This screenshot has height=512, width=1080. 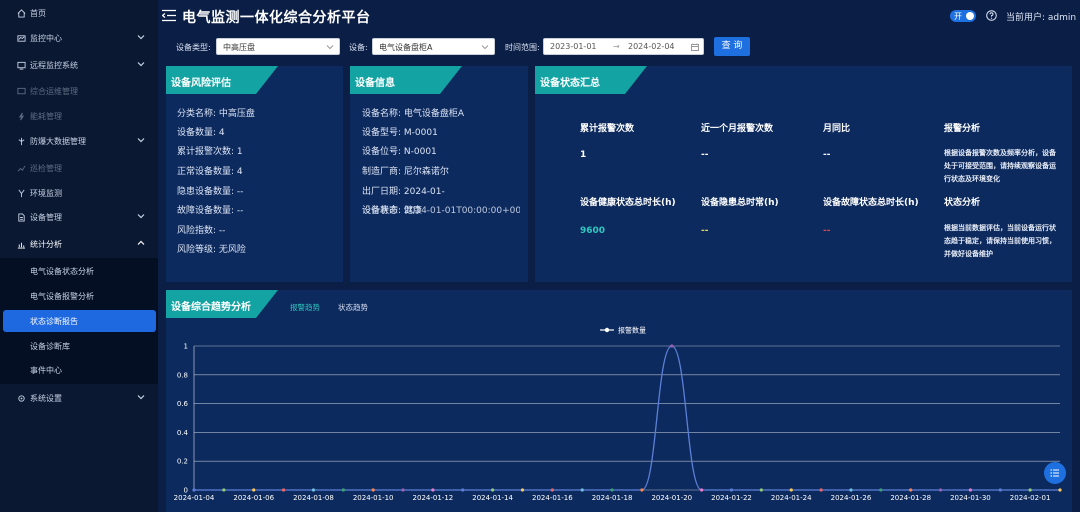 I want to click on panel-title: 设备信息, so click(x=375, y=83).